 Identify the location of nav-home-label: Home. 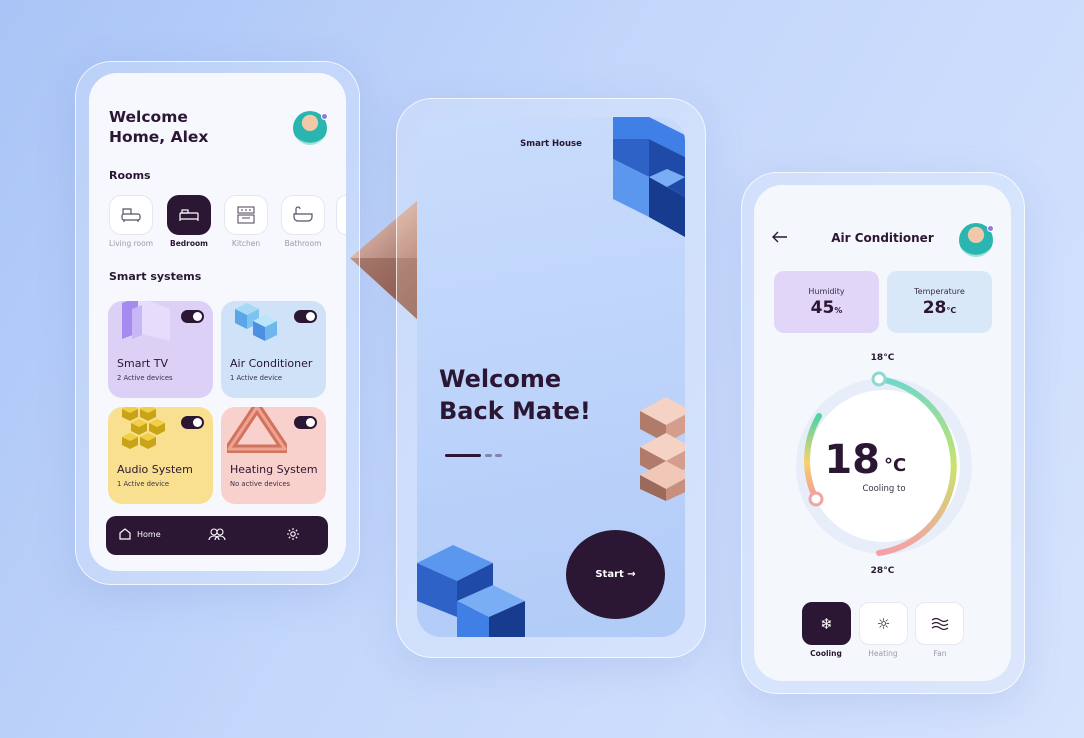
(149, 534).